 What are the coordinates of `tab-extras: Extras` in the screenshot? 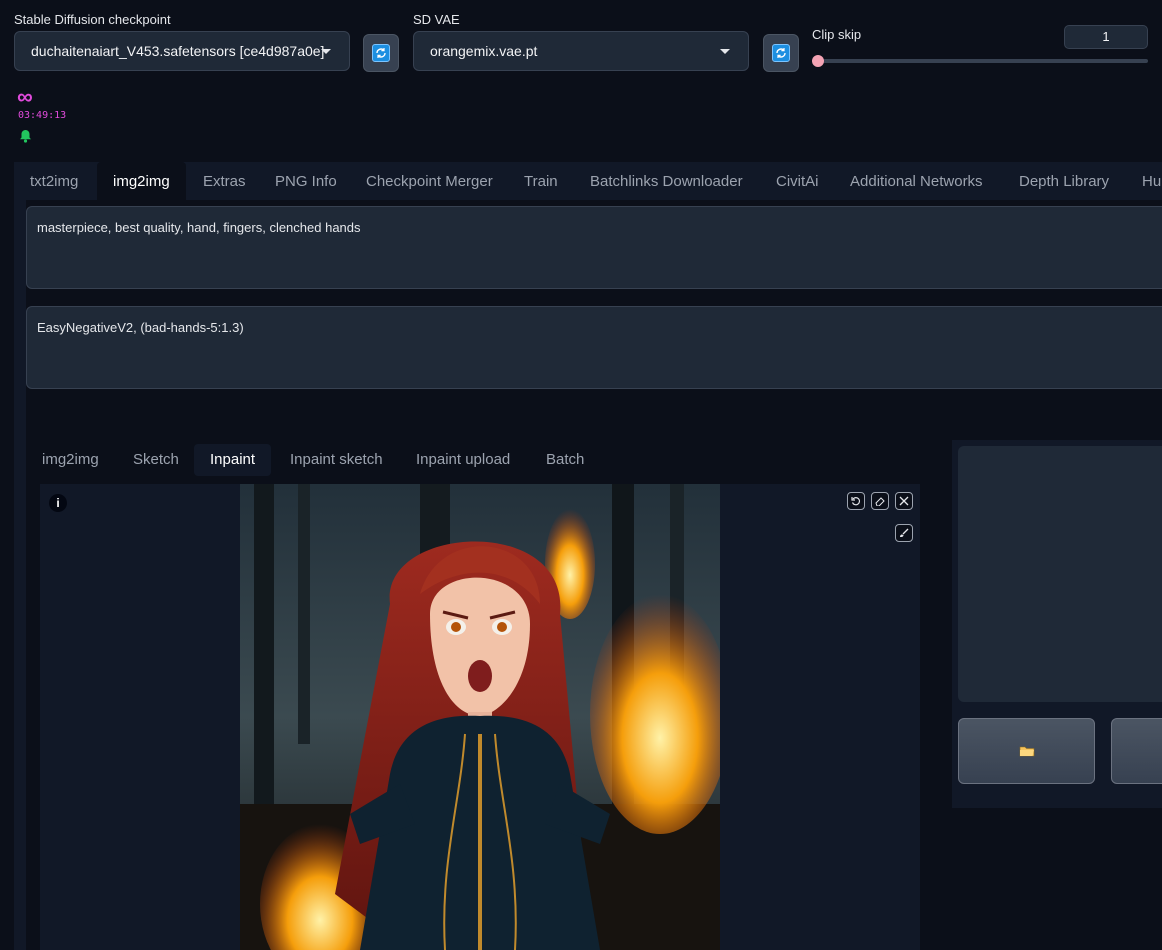 It's located at (224, 181).